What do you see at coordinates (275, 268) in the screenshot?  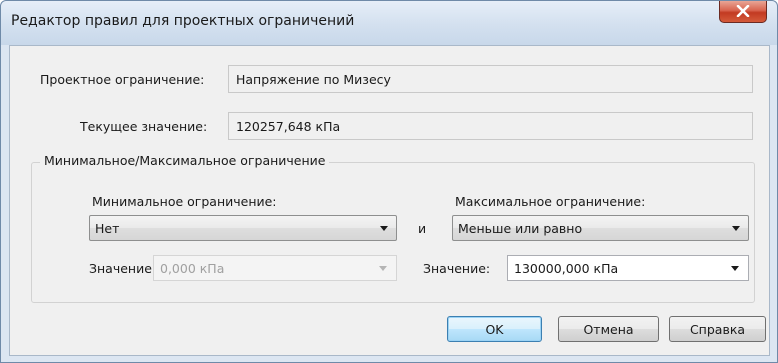 I see `min-value-field: 0,000 кПа` at bounding box center [275, 268].